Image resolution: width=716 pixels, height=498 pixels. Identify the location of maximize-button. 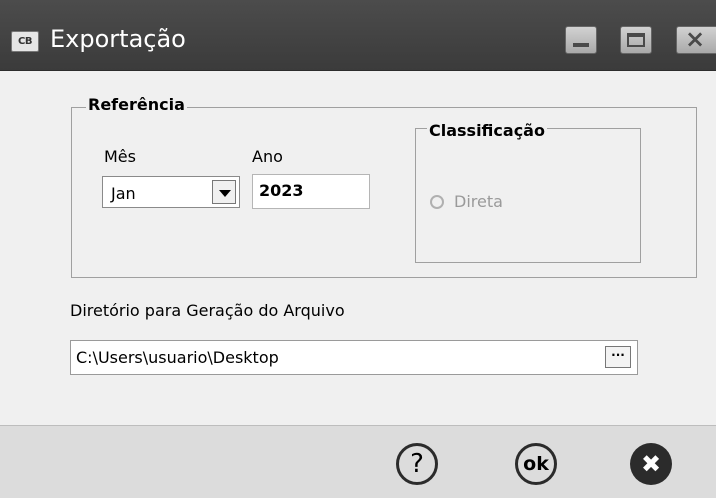
(636, 40).